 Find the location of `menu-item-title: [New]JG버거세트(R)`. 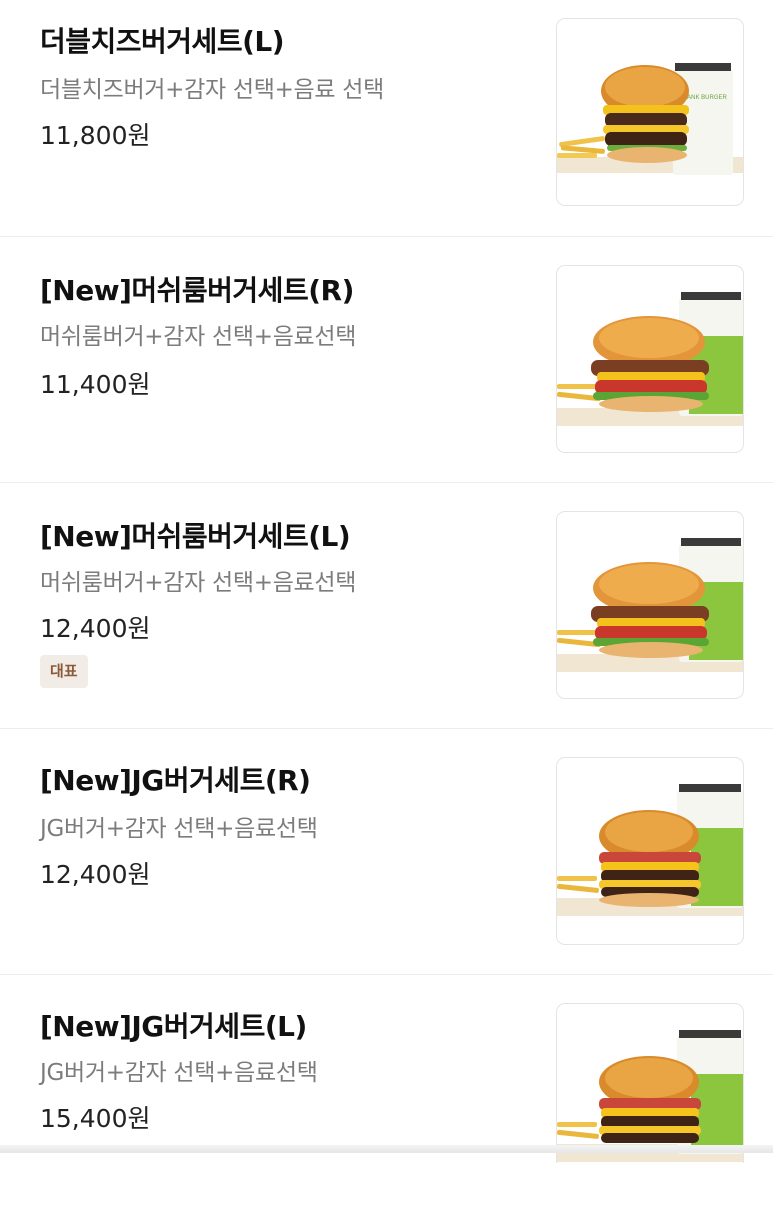

menu-item-title: [New]JG버거세트(R) is located at coordinates (175, 780).